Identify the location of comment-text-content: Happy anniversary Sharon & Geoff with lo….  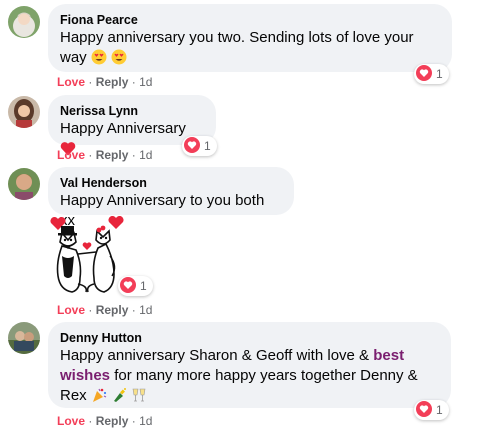
(215, 355).